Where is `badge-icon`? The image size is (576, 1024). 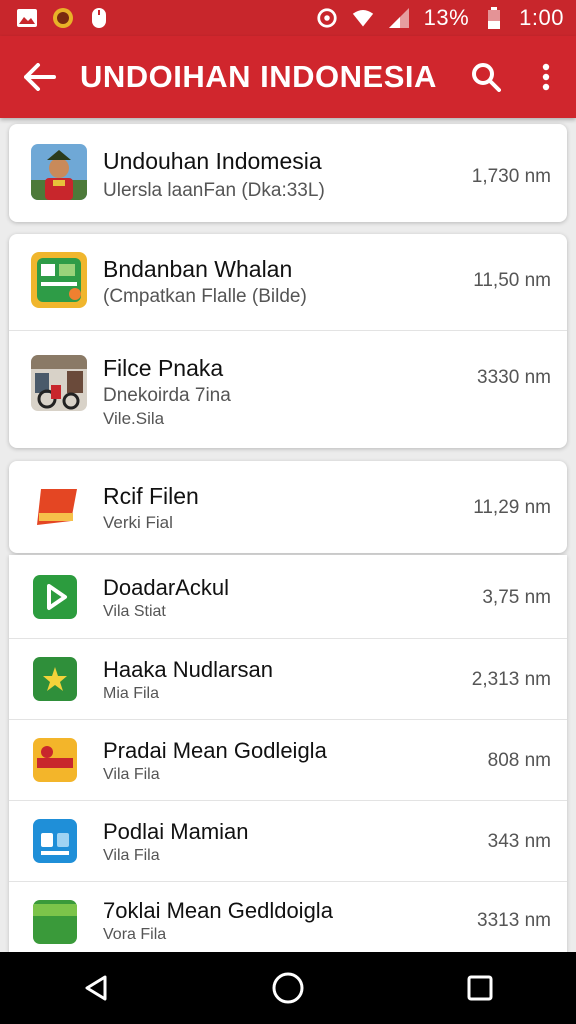
badge-icon is located at coordinates (63, 18).